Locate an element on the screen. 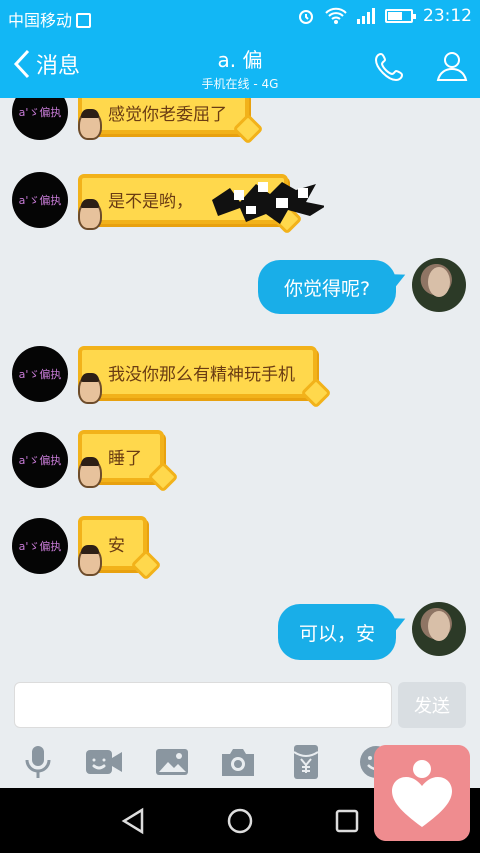 This screenshot has height=853, width=480. video-call-icon is located at coordinates (104, 762).